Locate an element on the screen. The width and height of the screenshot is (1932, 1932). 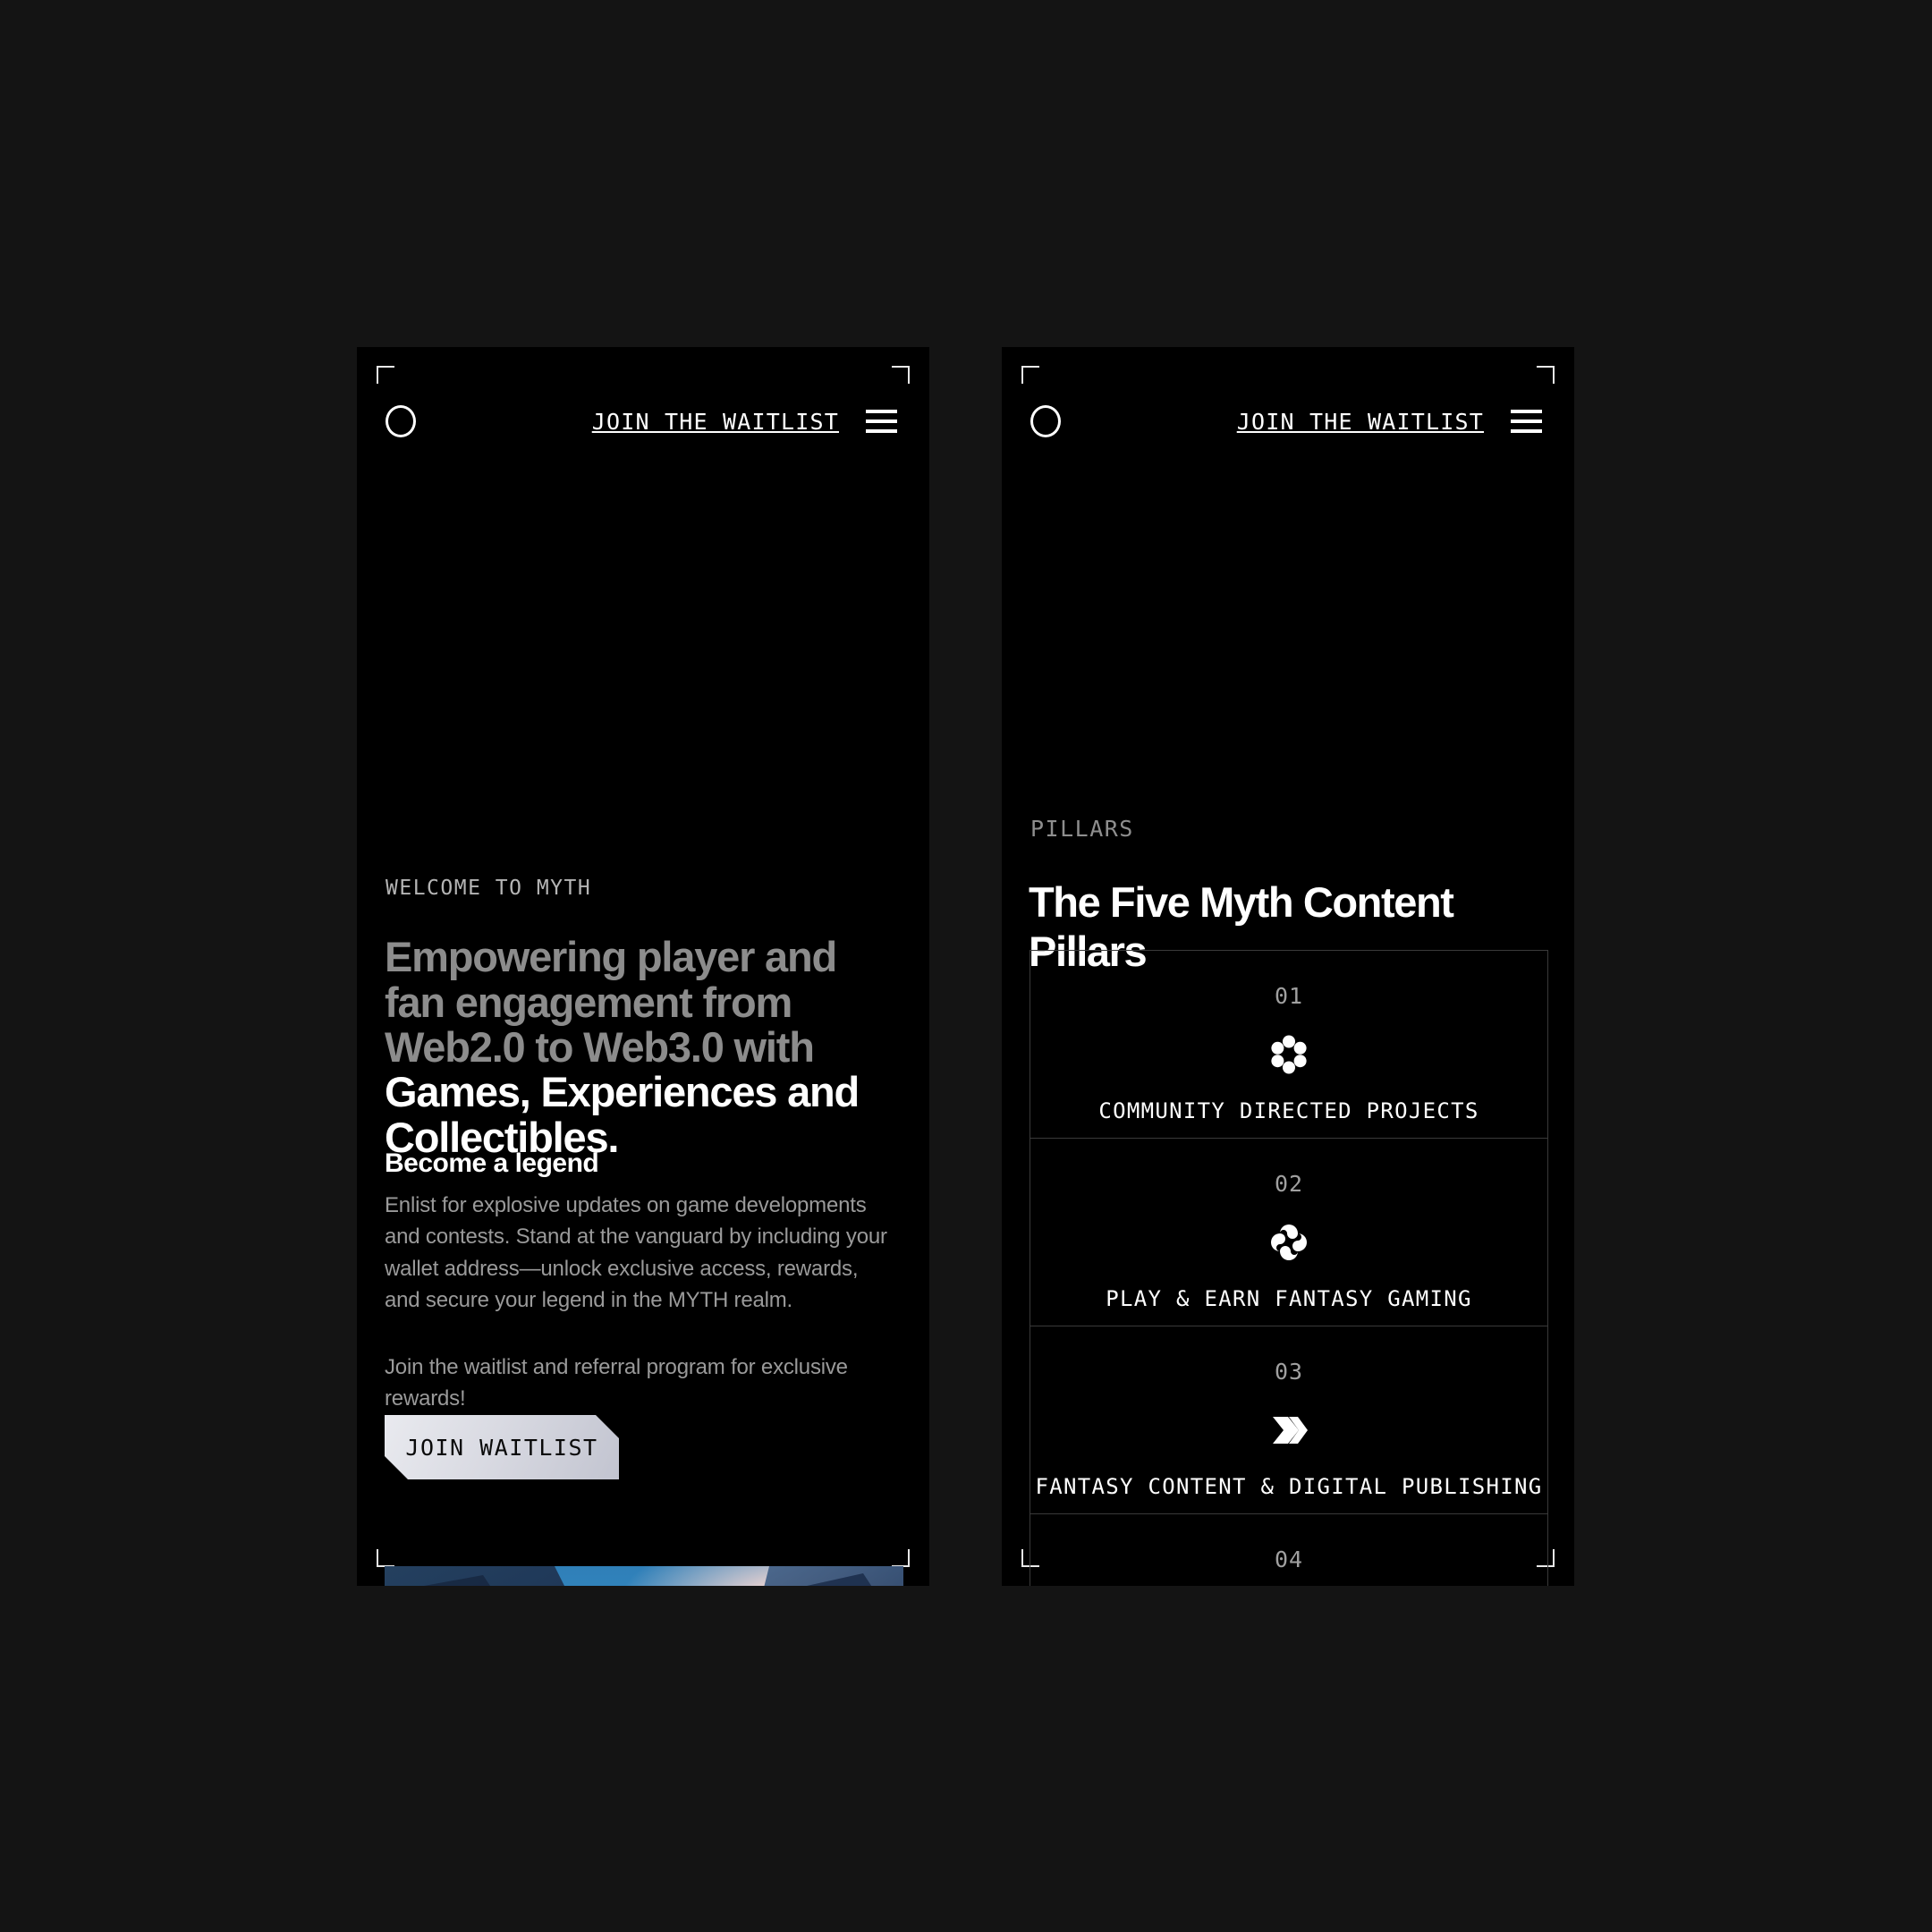
pillar-label: COMMUNITY DIRECTED PROJECTS is located at coordinates (1288, 1110).